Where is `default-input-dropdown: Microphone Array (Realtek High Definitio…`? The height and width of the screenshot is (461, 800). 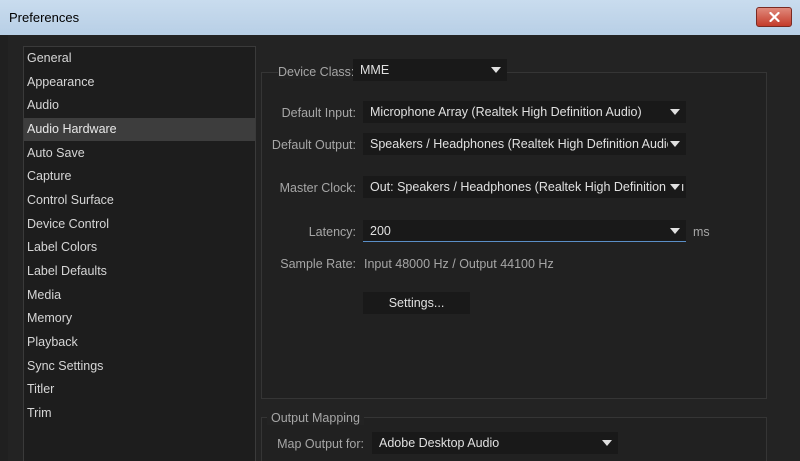 default-input-dropdown: Microphone Array (Realtek High Definitio… is located at coordinates (524, 112).